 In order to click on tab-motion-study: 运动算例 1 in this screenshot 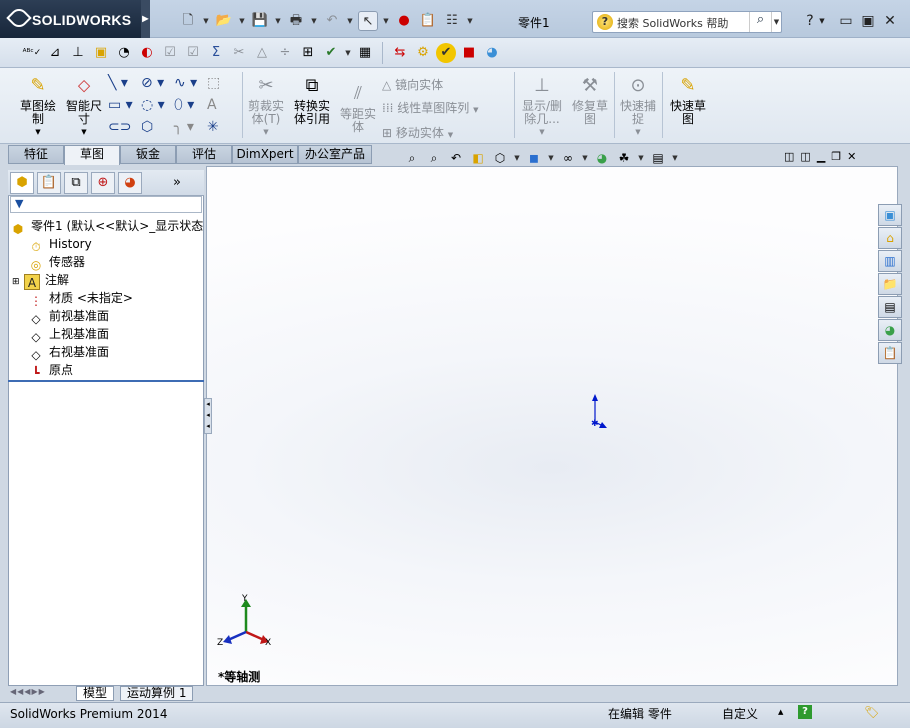, I will do `click(157, 693)`.